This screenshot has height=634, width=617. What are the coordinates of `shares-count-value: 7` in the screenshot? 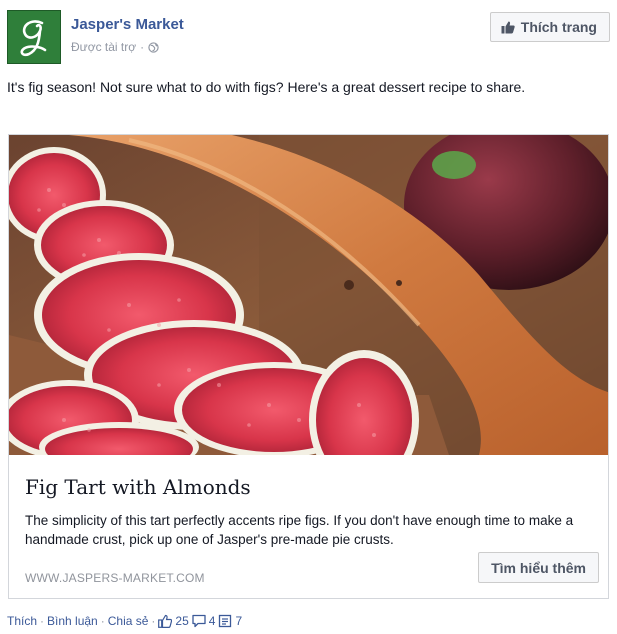 It's located at (239, 621).